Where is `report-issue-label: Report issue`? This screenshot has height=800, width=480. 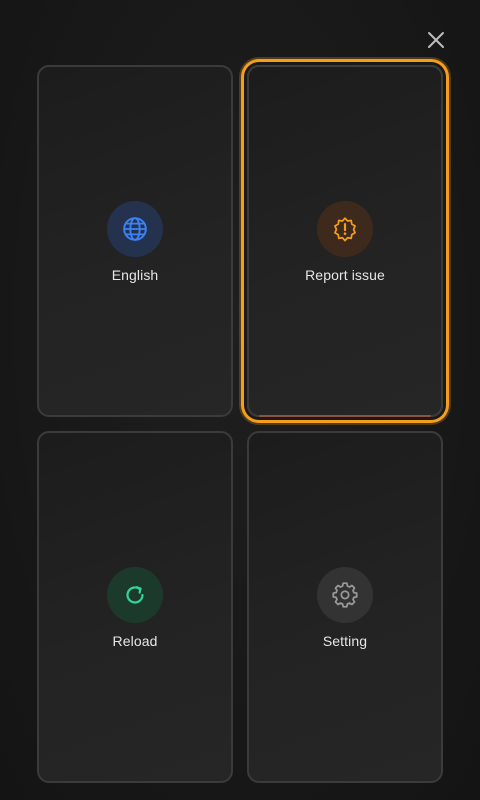
report-issue-label: Report issue is located at coordinates (345, 275).